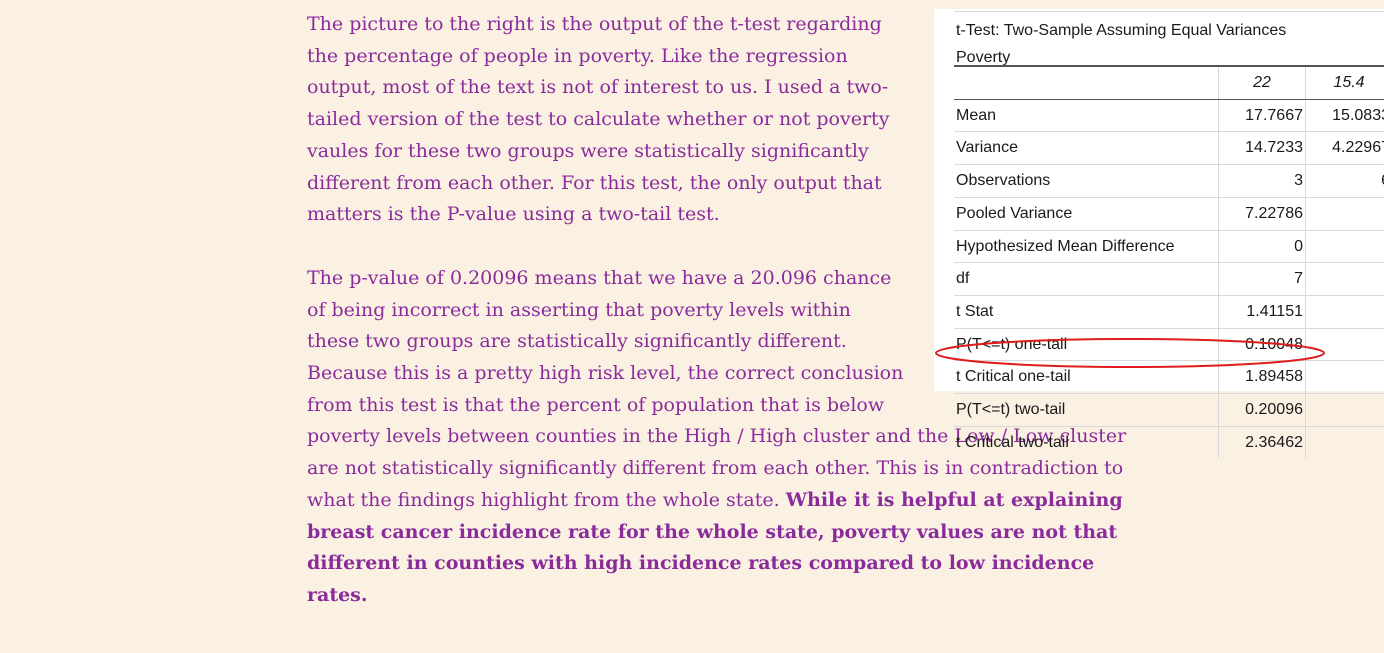  Describe the element at coordinates (1262, 312) in the screenshot. I see `row-value-1: 1.41151` at that location.